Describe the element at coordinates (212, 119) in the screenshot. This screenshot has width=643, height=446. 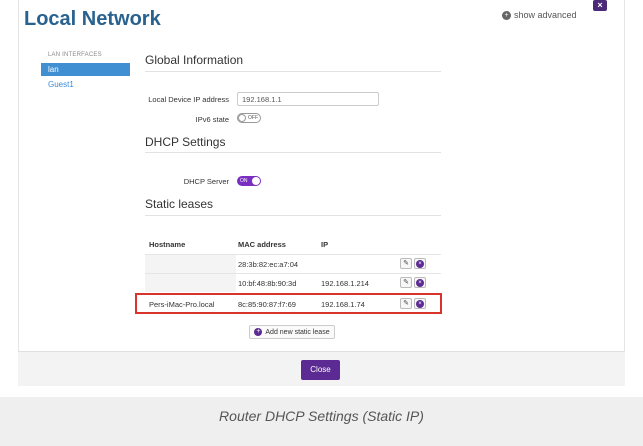
I see `ipv6-label: IPv6 state` at that location.